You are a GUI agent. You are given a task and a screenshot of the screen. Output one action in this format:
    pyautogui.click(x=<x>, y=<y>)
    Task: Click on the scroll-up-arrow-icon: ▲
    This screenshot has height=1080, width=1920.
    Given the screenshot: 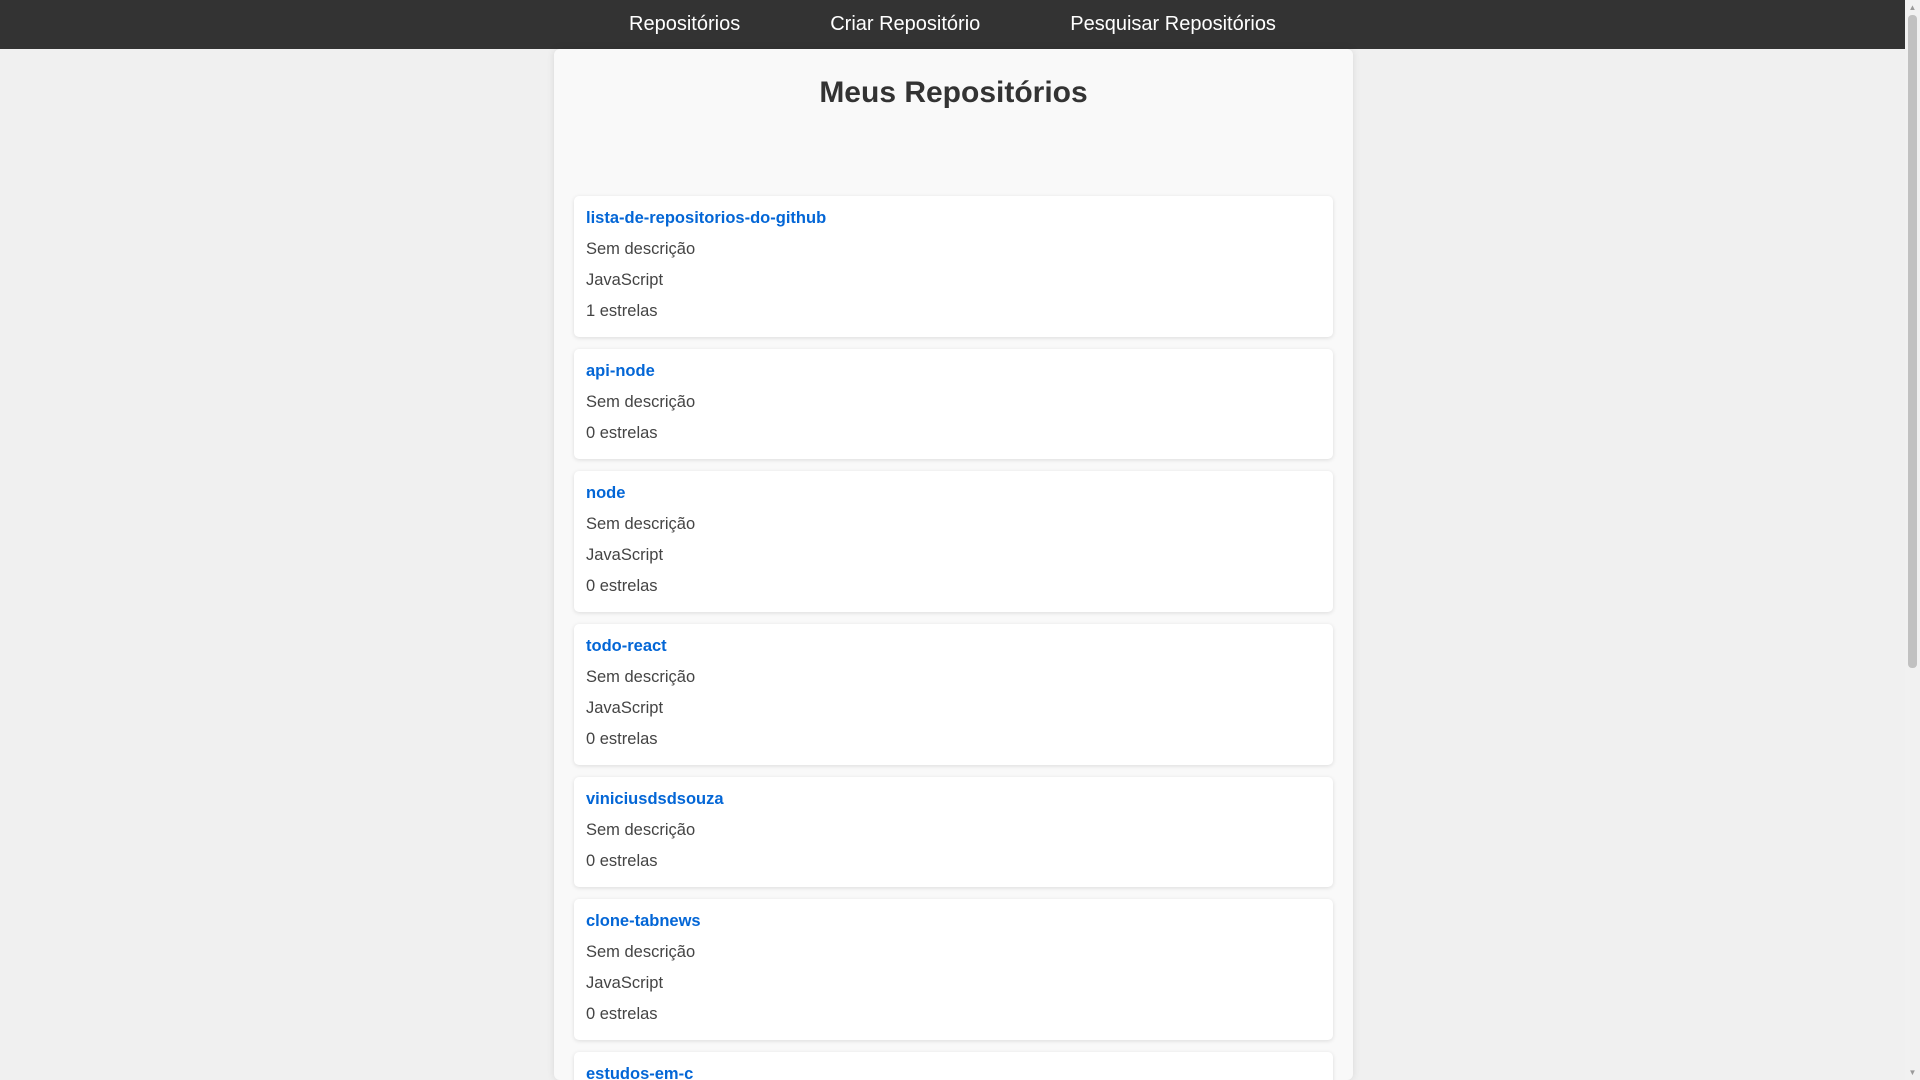 What is the action you would take?
    pyautogui.click(x=1912, y=7)
    